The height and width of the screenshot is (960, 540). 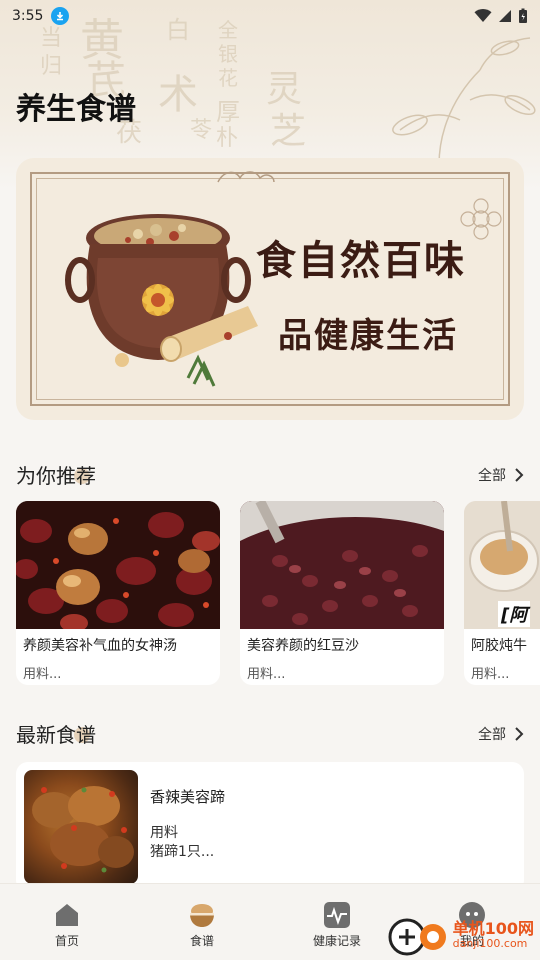 What do you see at coordinates (502, 565) in the screenshot?
I see `recipe-image: [阿` at bounding box center [502, 565].